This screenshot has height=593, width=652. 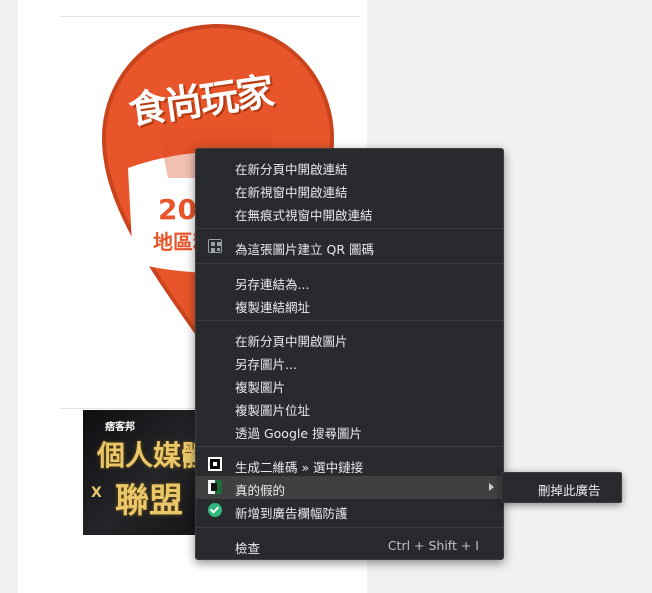 What do you see at coordinates (260, 387) in the screenshot?
I see `menu-item-label: 複製圖片` at bounding box center [260, 387].